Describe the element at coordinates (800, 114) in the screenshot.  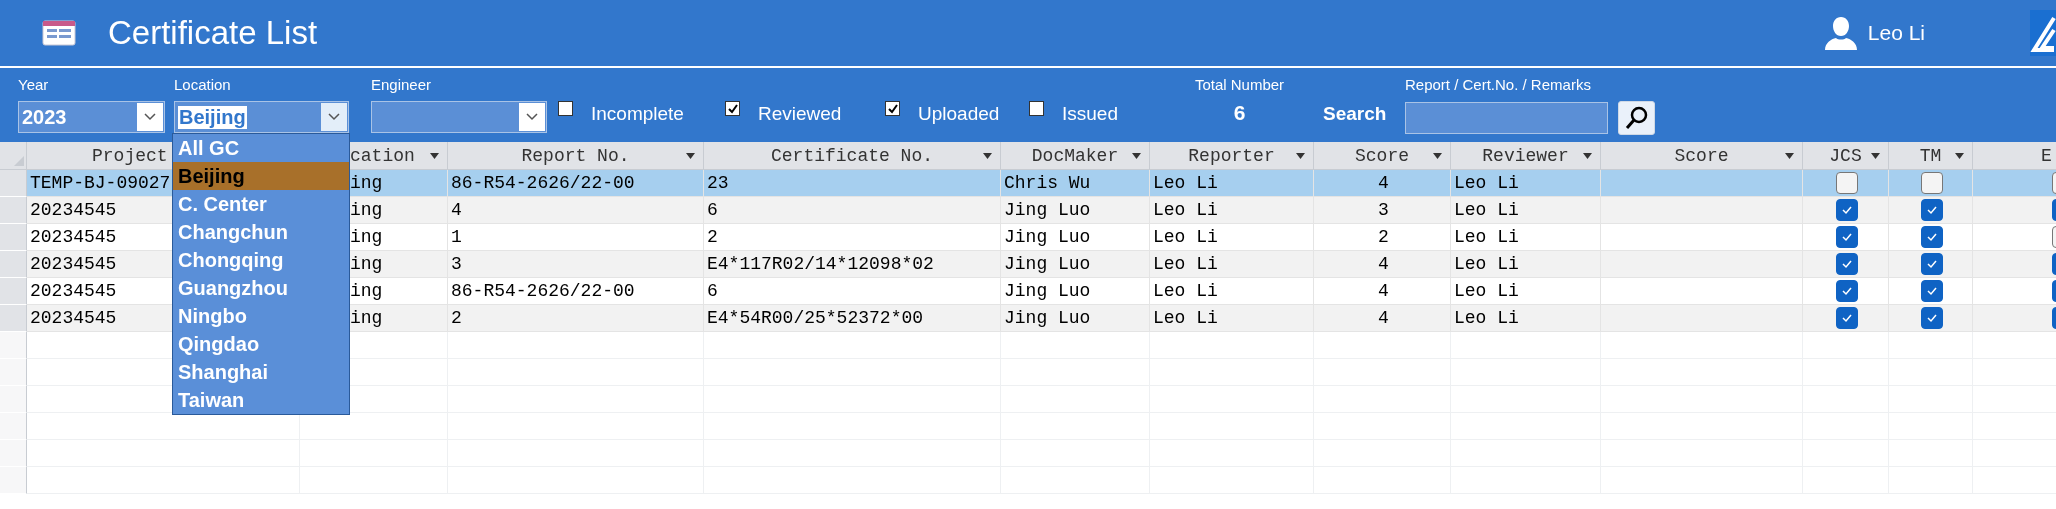
I see `checkbox-label: Reviewed` at that location.